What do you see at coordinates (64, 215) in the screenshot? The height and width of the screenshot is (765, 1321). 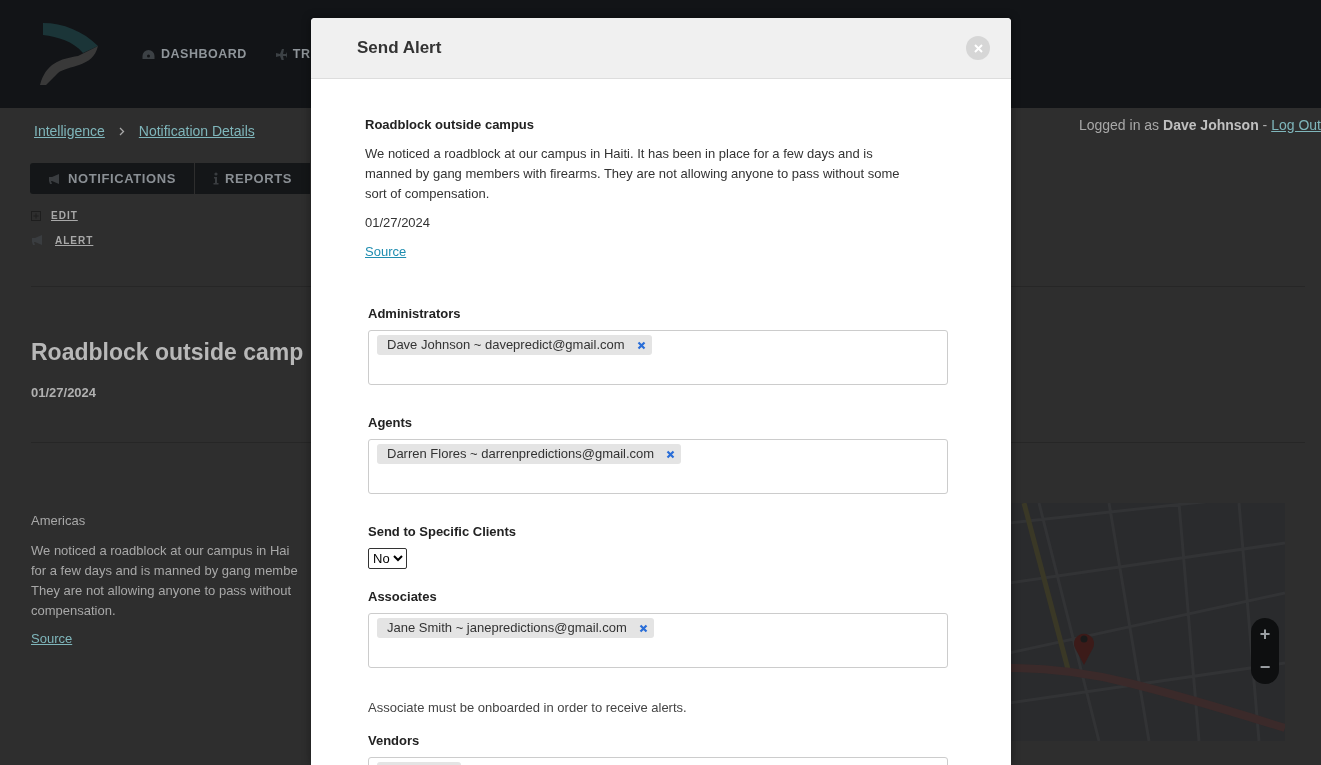 I see `action-link: EDIT` at bounding box center [64, 215].